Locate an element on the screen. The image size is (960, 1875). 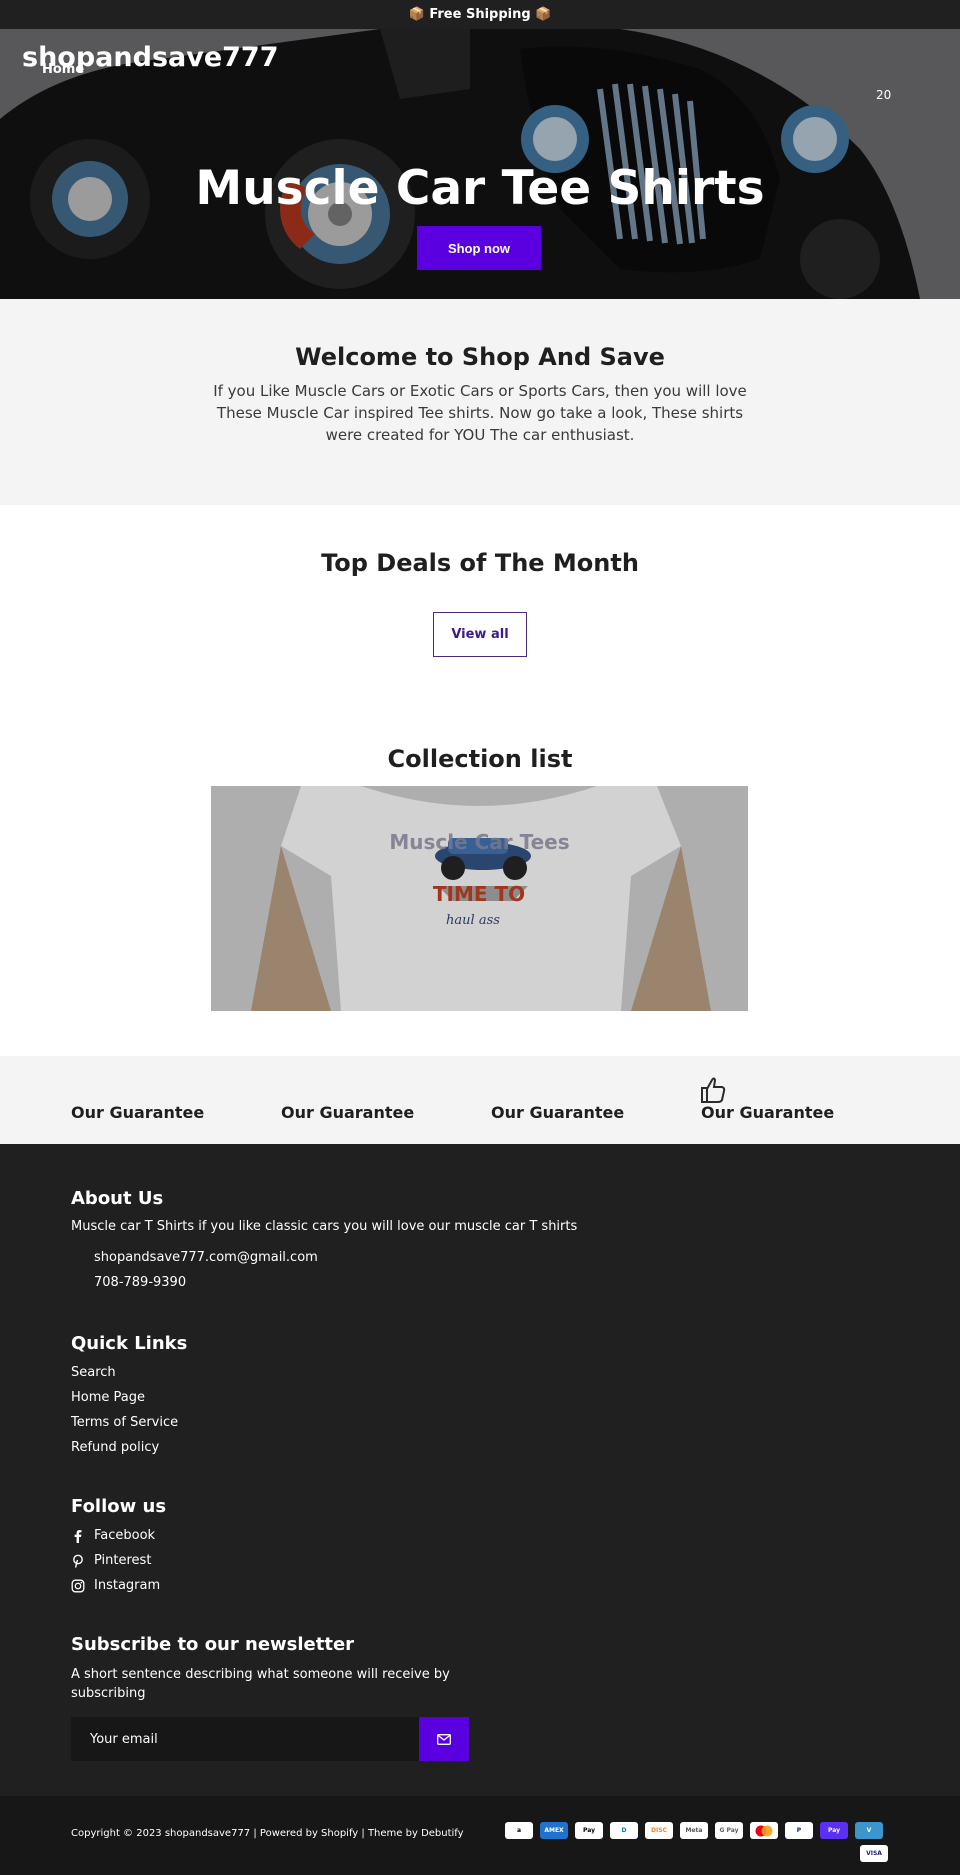
social-facebook: Facebook is located at coordinates (113, 1535).